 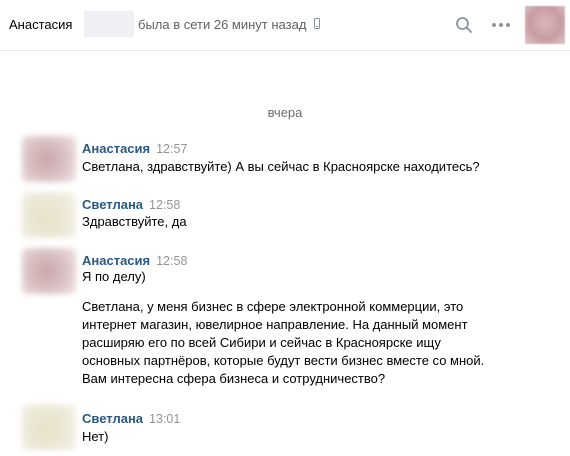 What do you see at coordinates (545, 25) in the screenshot?
I see `contact-avatar` at bounding box center [545, 25].